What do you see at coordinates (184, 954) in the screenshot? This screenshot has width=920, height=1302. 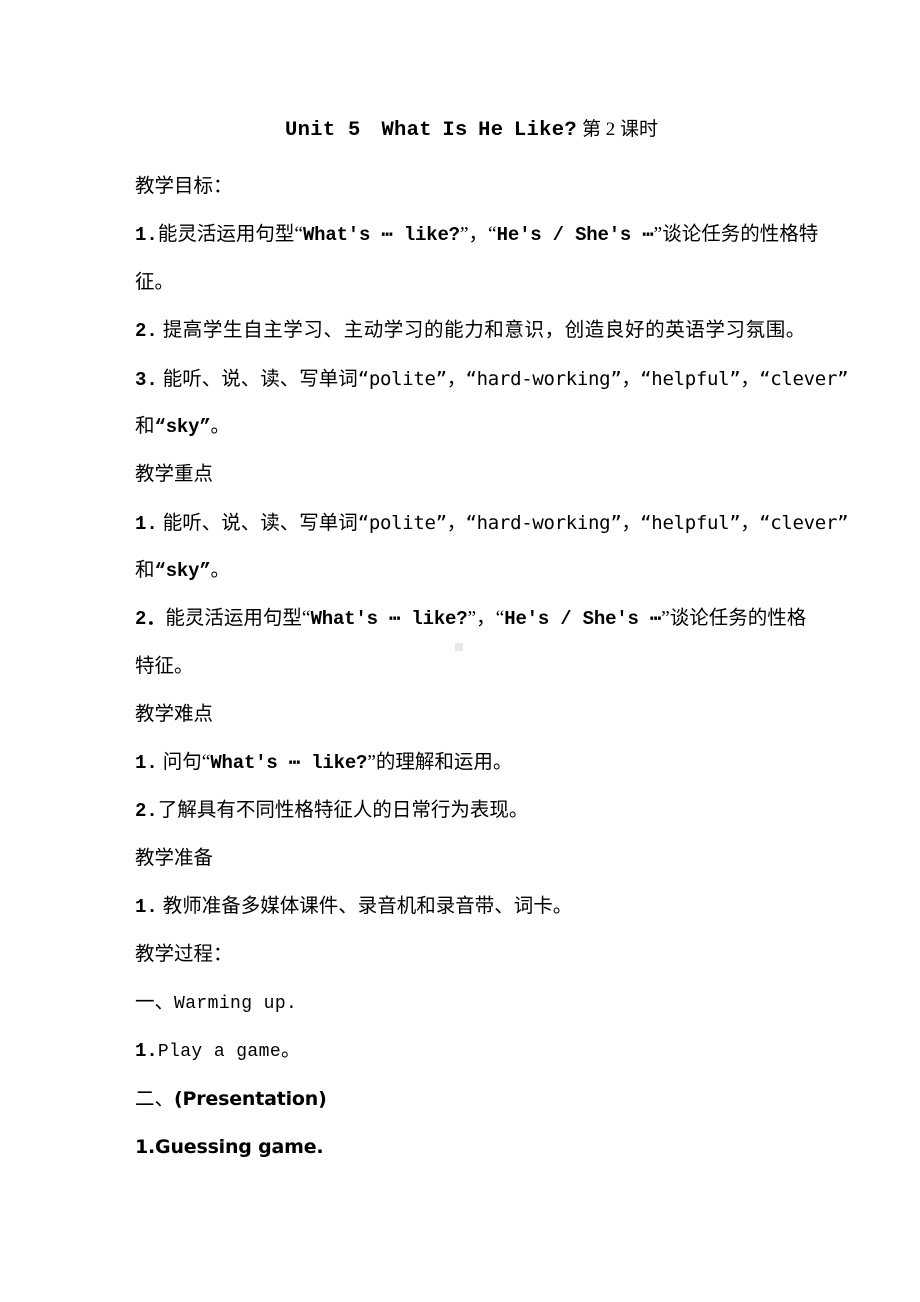 I see `process-heading-text: 教学过程：` at bounding box center [184, 954].